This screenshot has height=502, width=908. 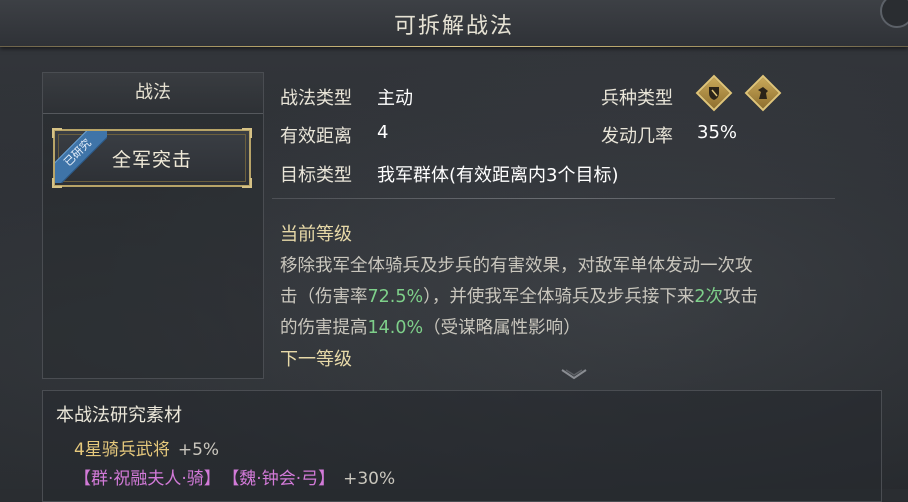 I want to click on attack-count-value: 2次, so click(x=708, y=297).